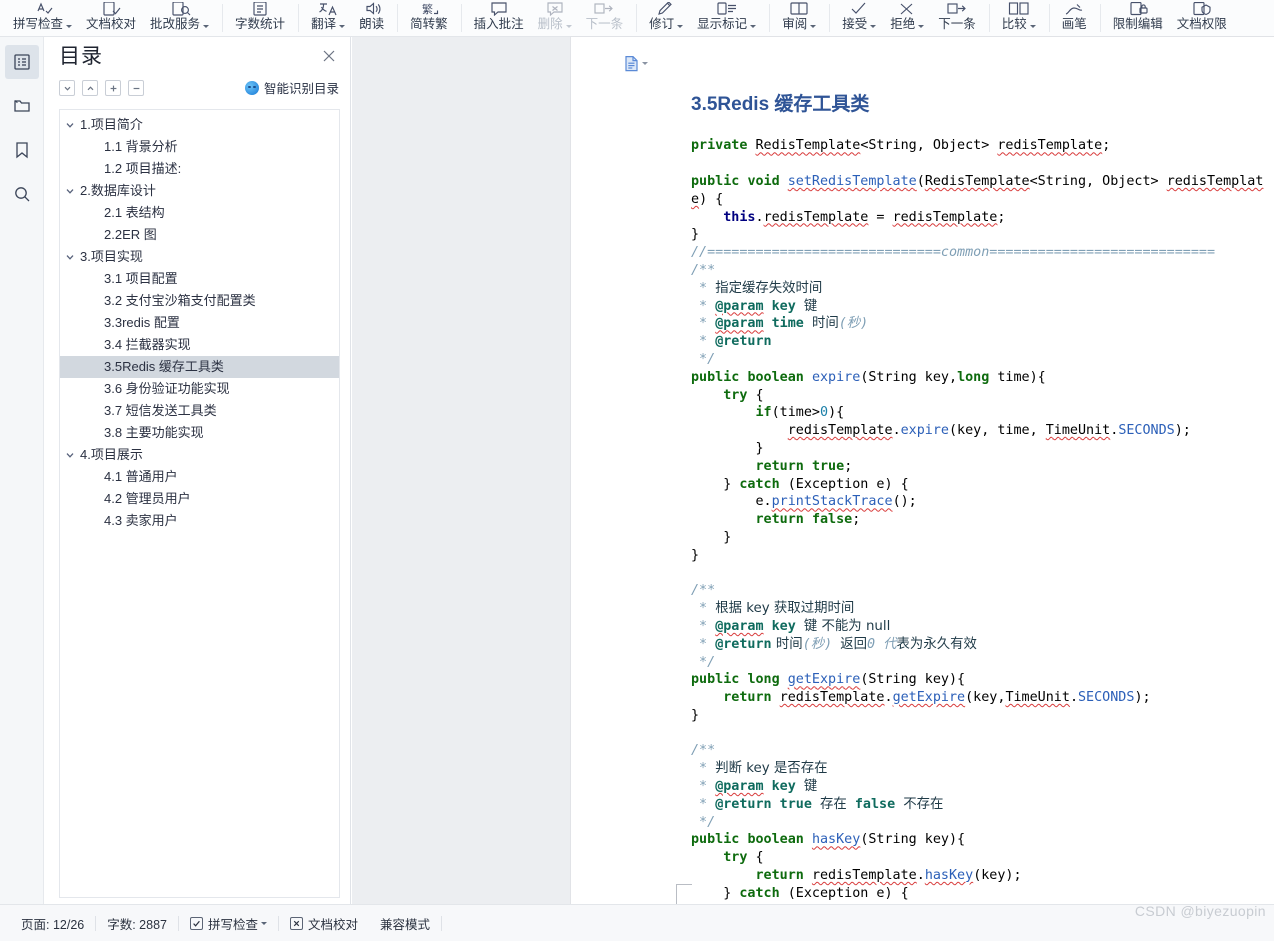 The width and height of the screenshot is (1274, 941). I want to click on outline-item: 3.7 短信发送工具类, so click(199, 411).